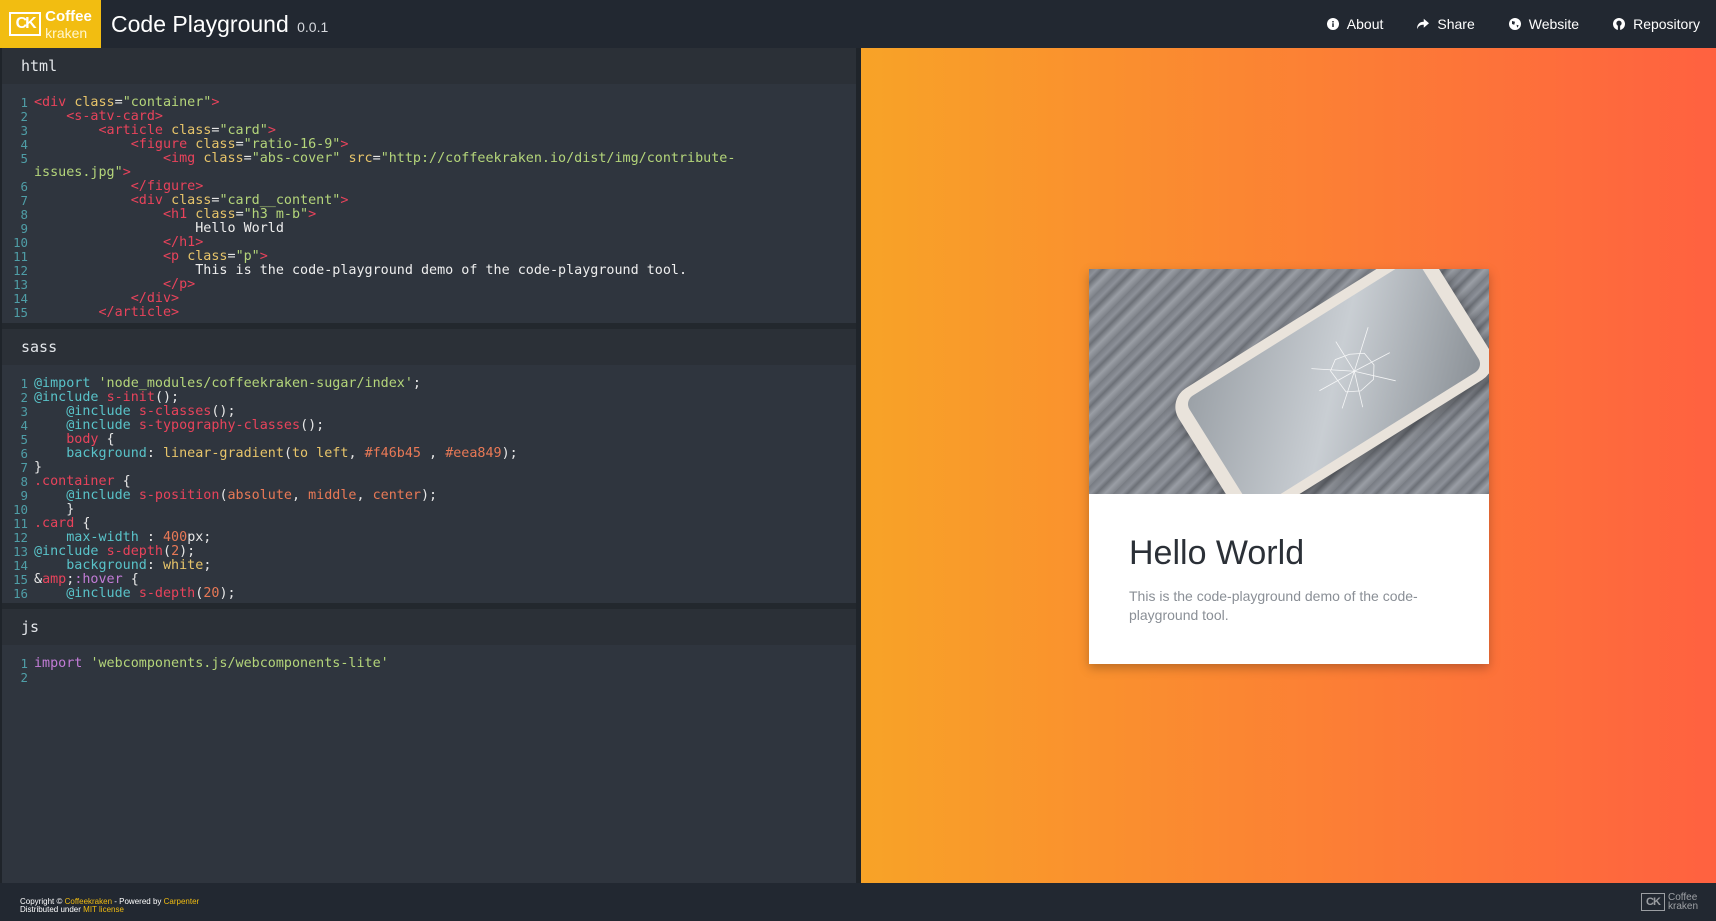 The height and width of the screenshot is (921, 1716). I want to click on nav-website: Website, so click(1544, 24).